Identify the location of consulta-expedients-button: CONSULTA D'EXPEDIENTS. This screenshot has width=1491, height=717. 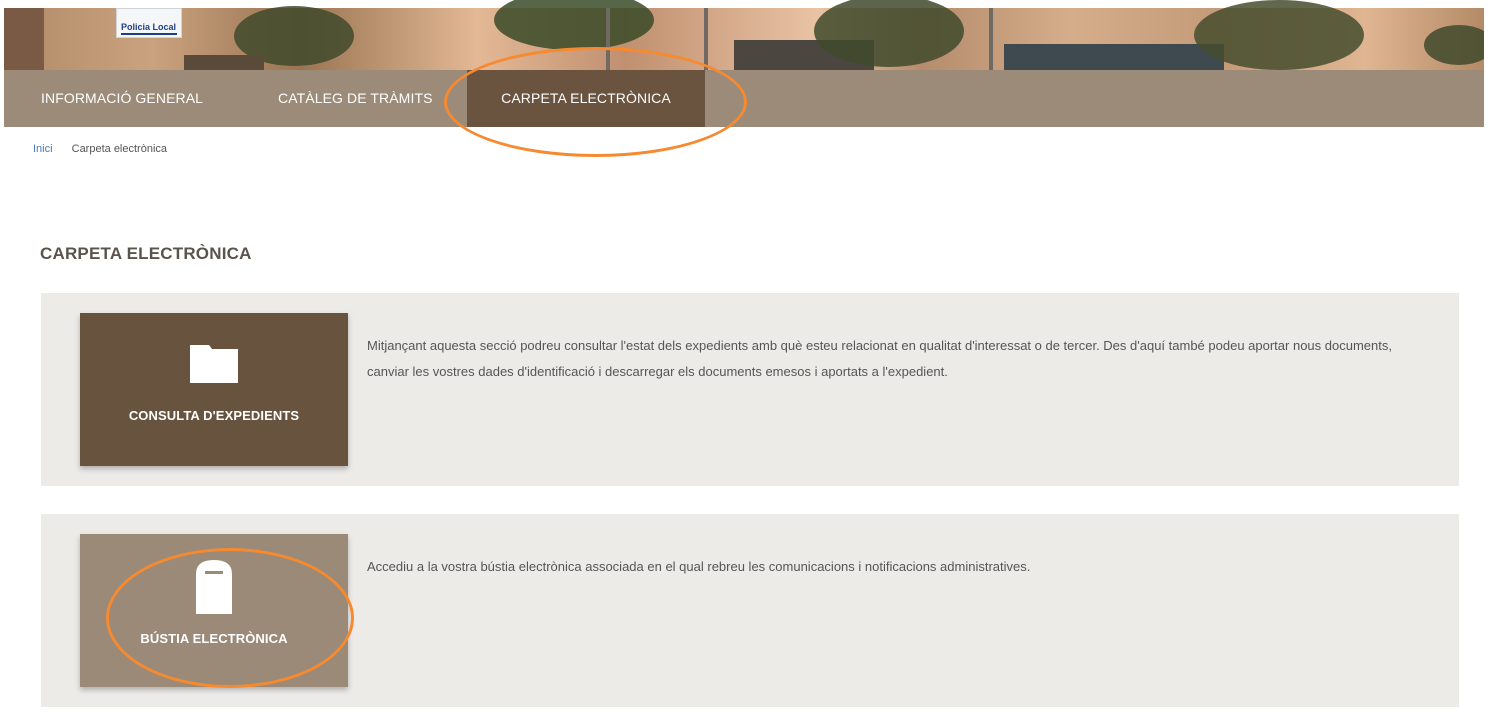
(214, 389).